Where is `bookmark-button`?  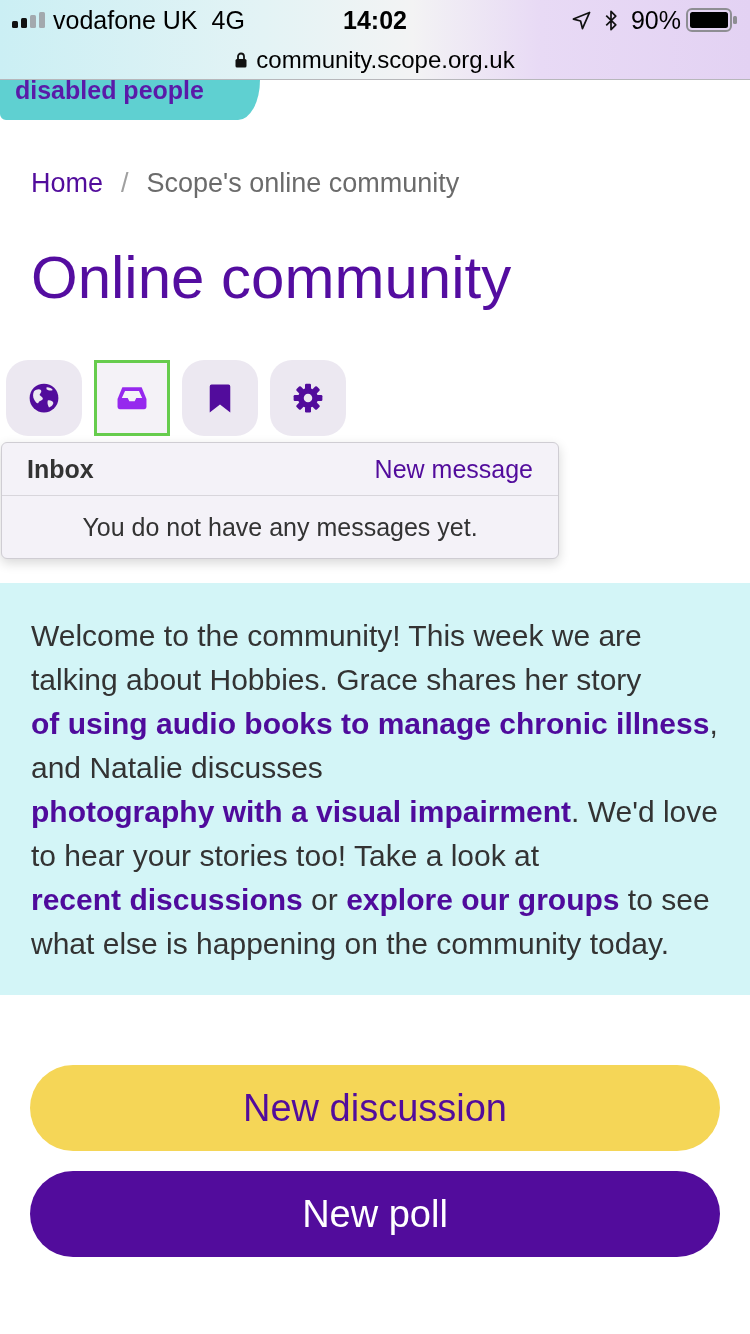
bookmark-button is located at coordinates (220, 398).